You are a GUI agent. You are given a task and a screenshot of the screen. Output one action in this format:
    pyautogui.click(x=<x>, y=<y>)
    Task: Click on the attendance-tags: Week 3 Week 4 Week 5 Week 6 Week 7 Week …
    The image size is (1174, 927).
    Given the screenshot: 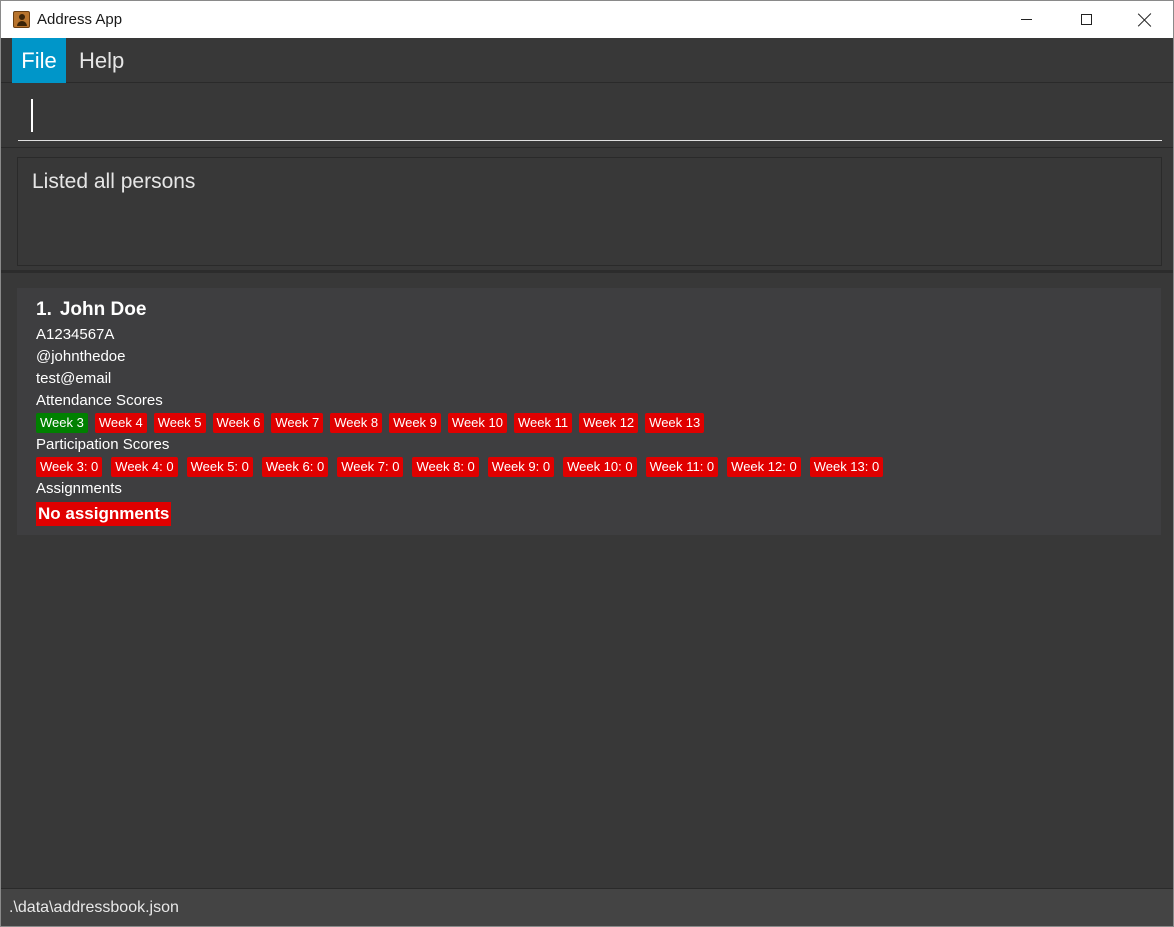 What is the action you would take?
    pyautogui.click(x=459, y=423)
    